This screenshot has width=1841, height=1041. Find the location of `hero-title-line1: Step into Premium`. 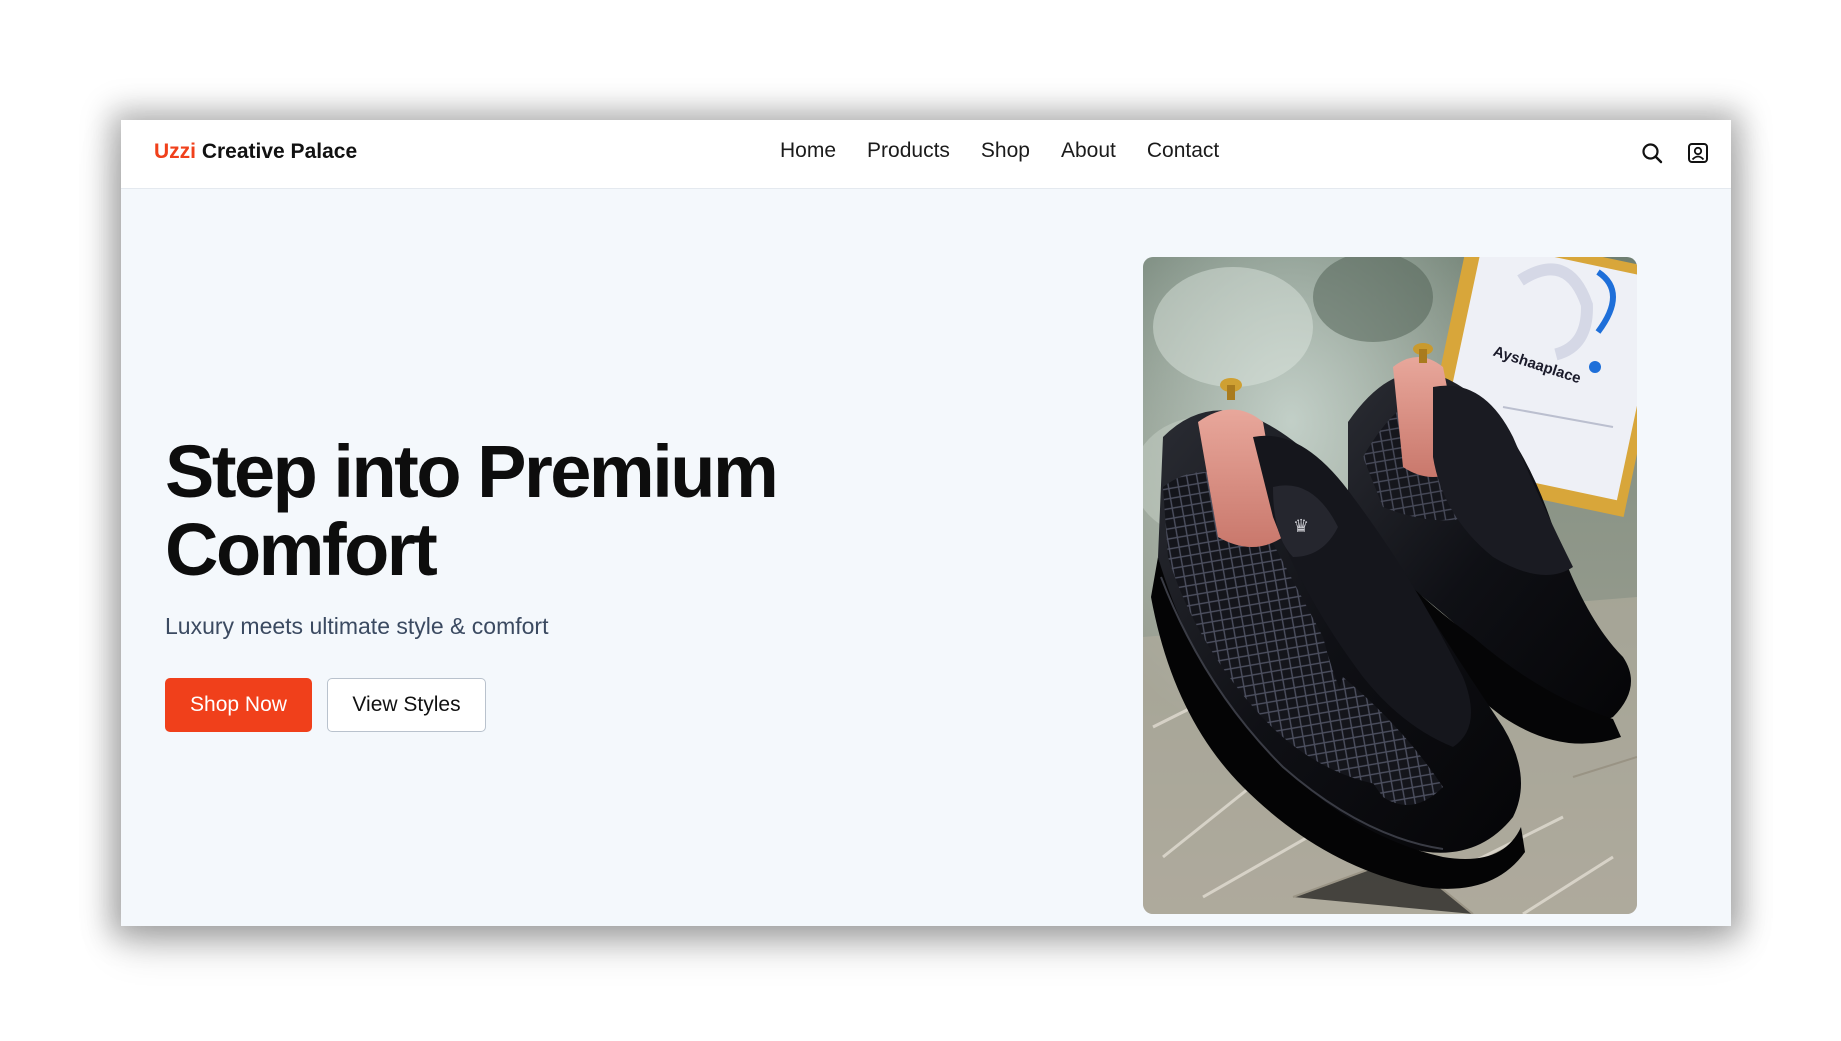

hero-title-line1: Step into Premium is located at coordinates (472, 471).